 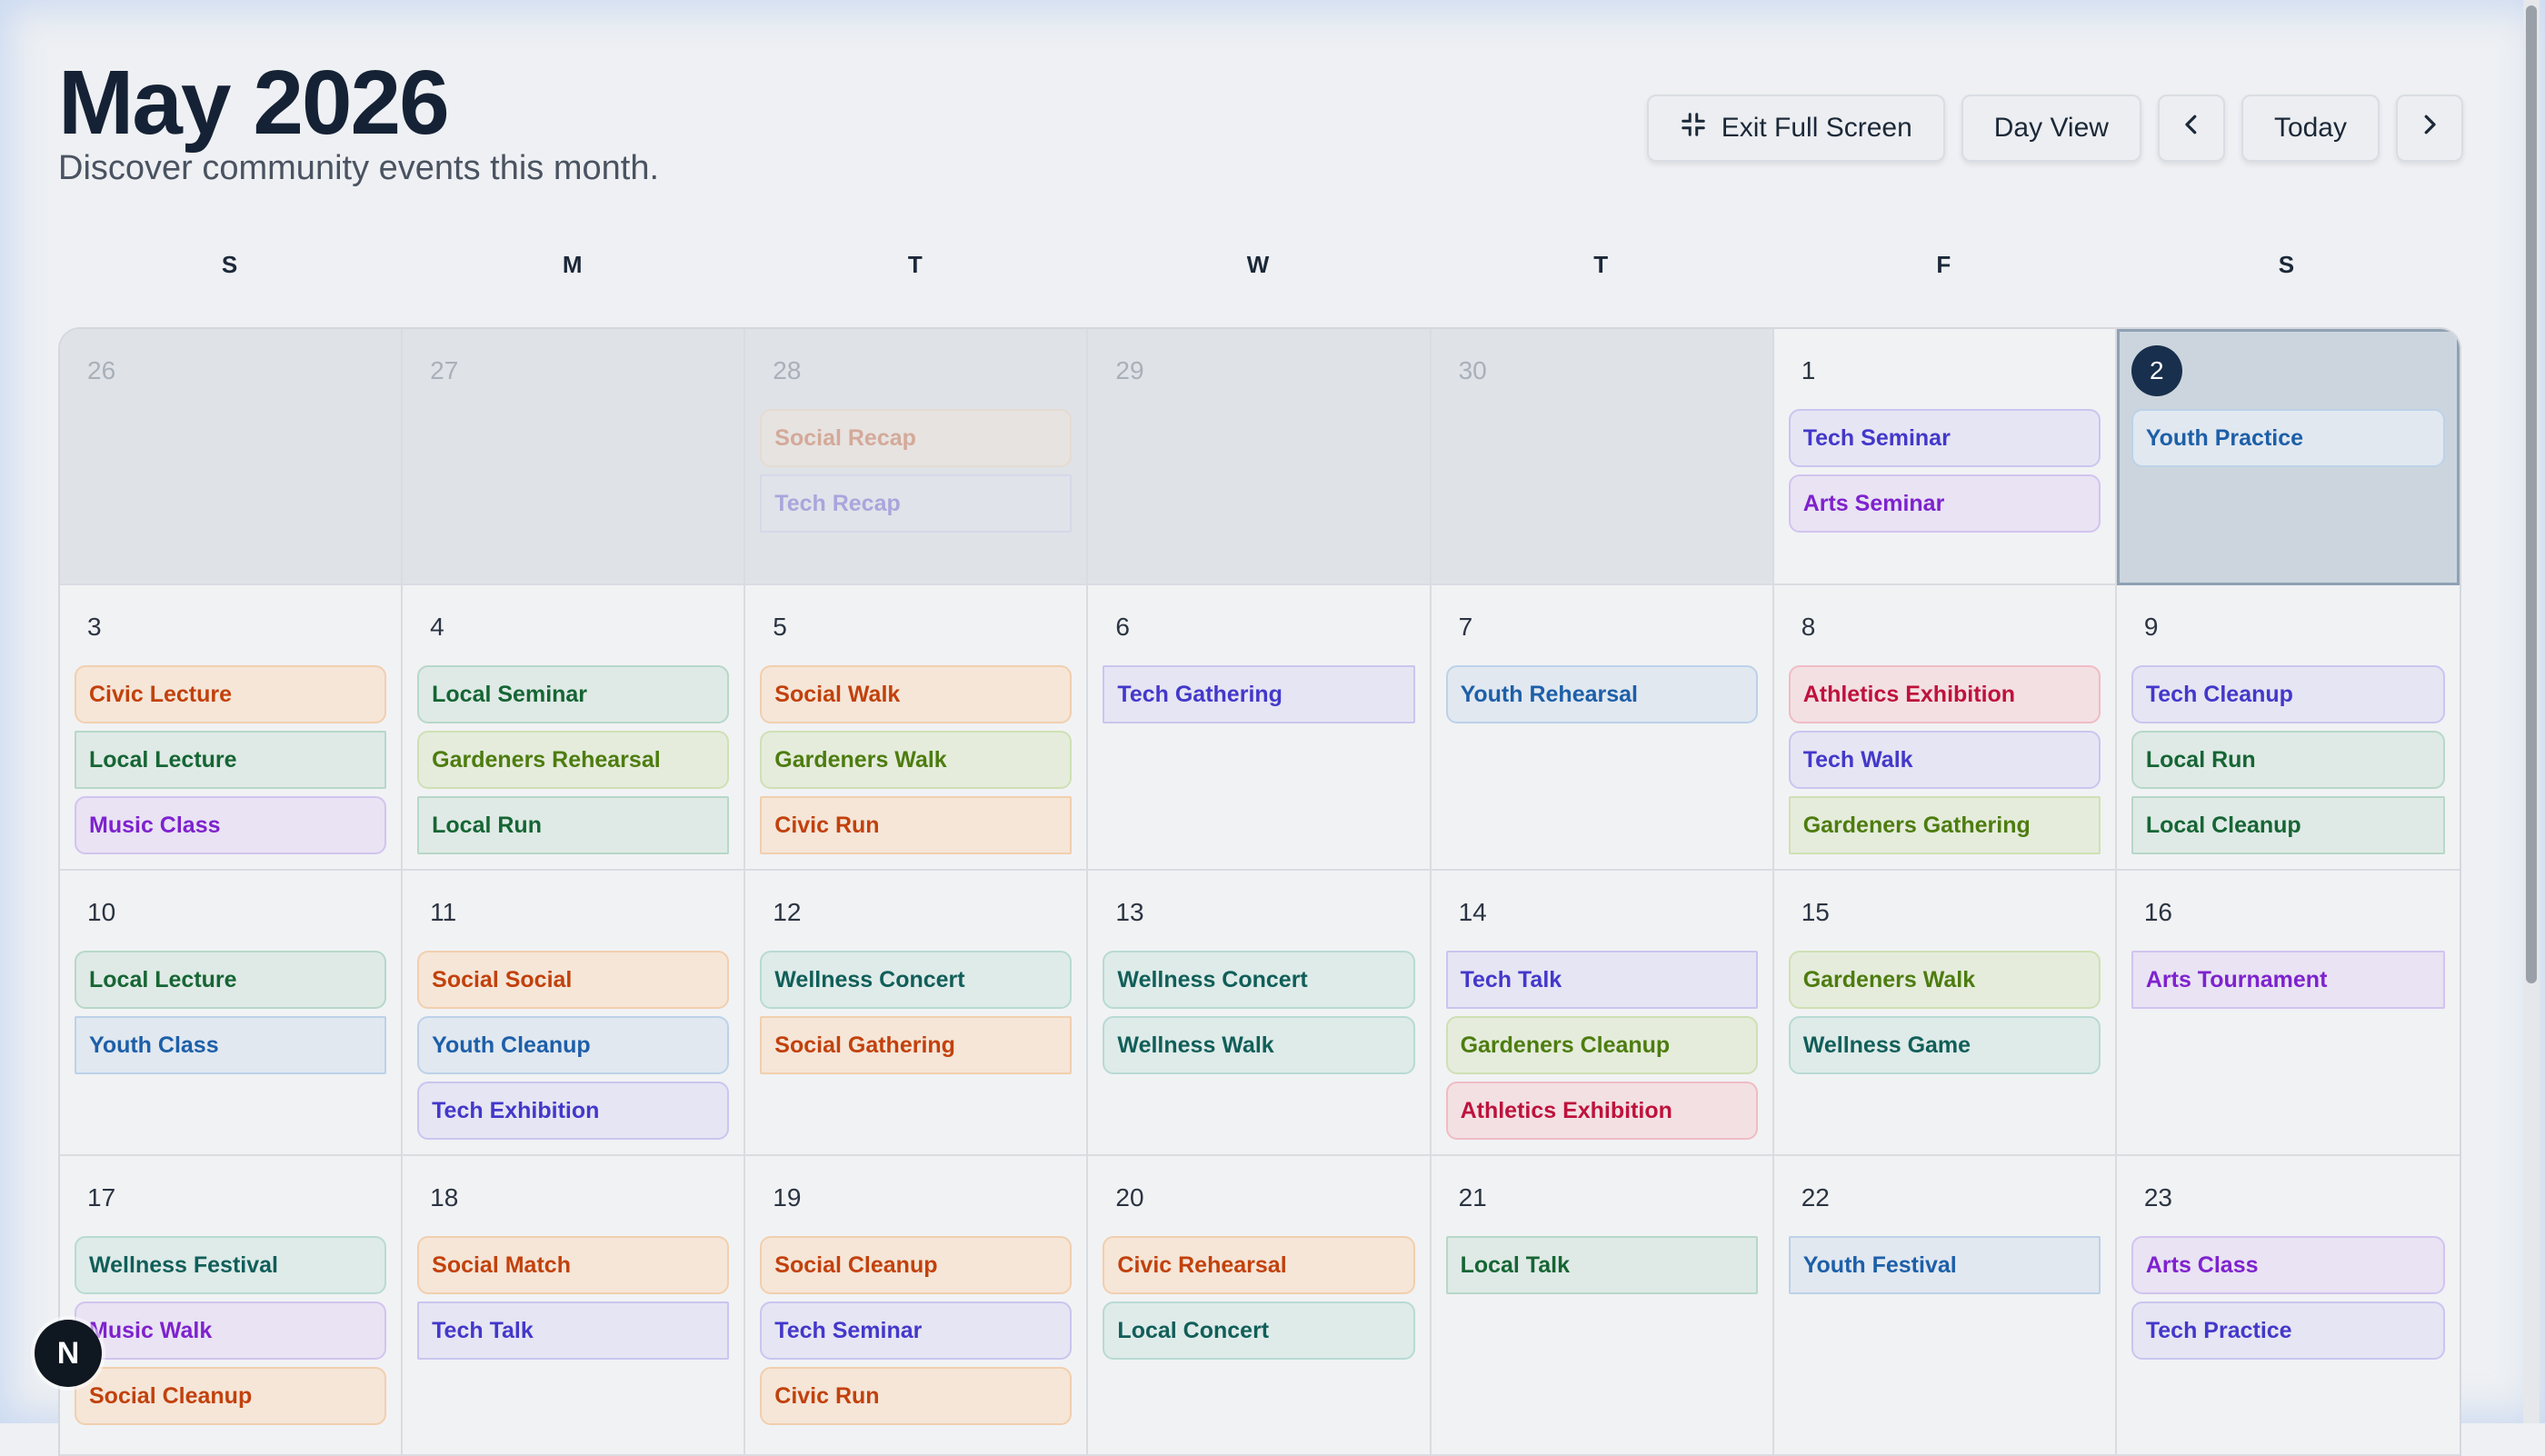 I want to click on event-chip: Arts Seminar, so click(x=1945, y=504).